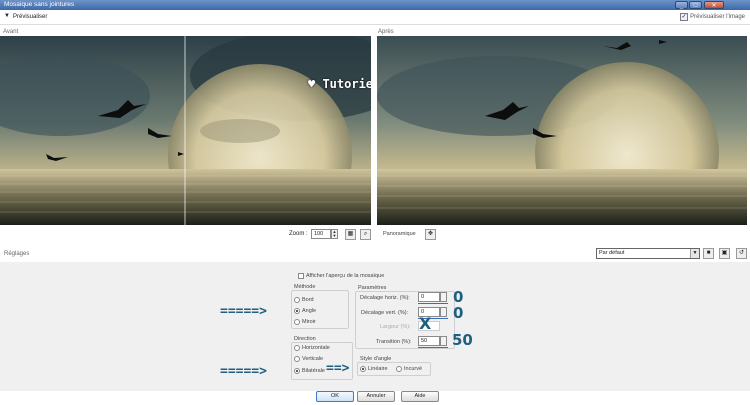  I want to click on radio-incurve, so click(399, 369).